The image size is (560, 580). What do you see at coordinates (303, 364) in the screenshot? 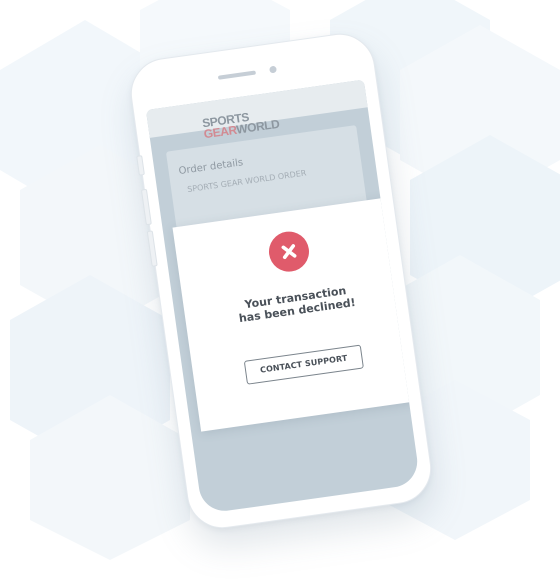
I see `contact-support-button: CONTACT SUPPORT` at bounding box center [303, 364].